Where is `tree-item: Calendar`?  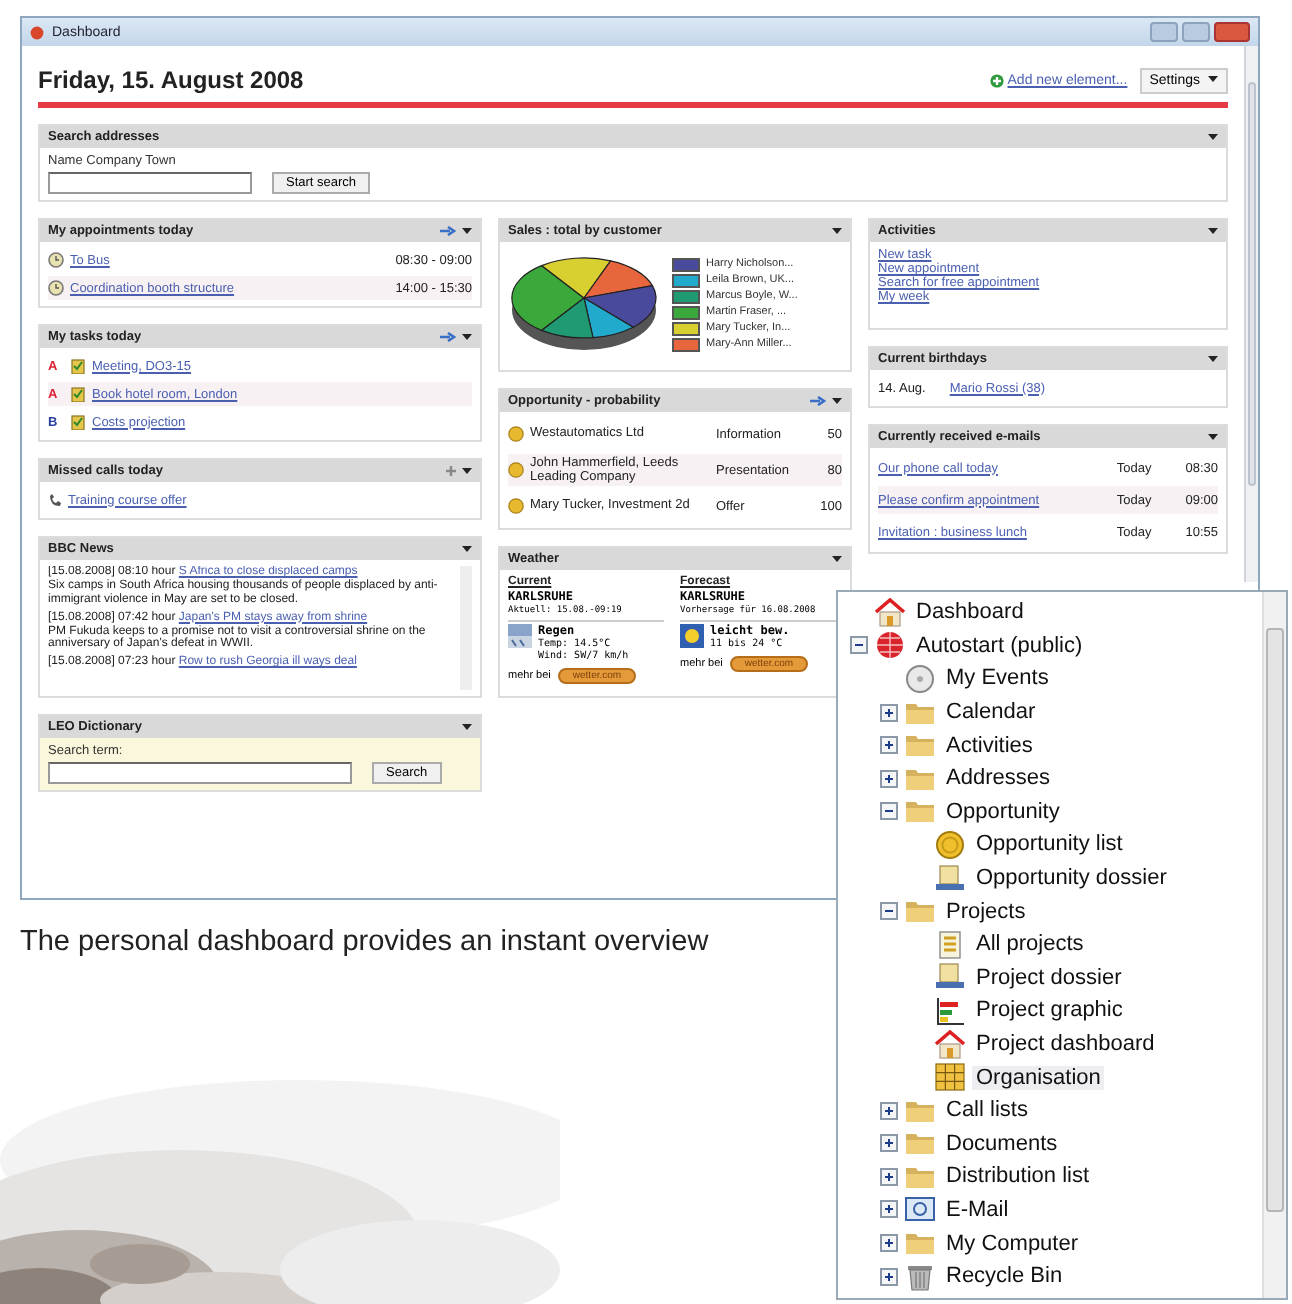 tree-item: Calendar is located at coordinates (991, 712).